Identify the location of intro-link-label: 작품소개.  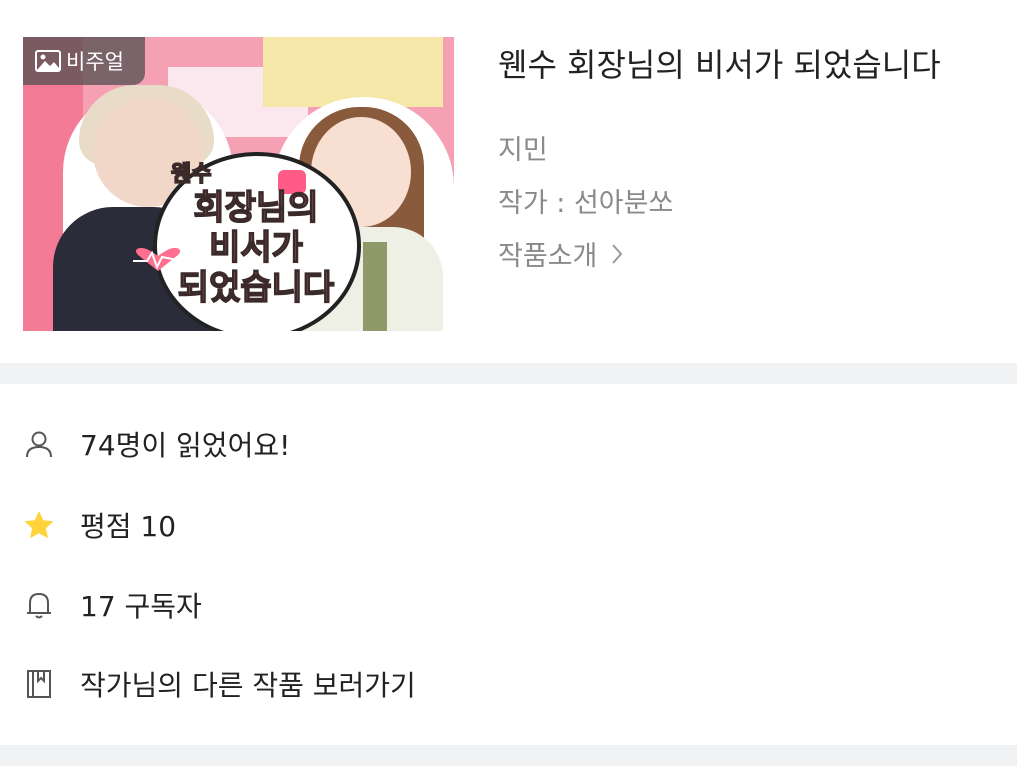
(548, 256).